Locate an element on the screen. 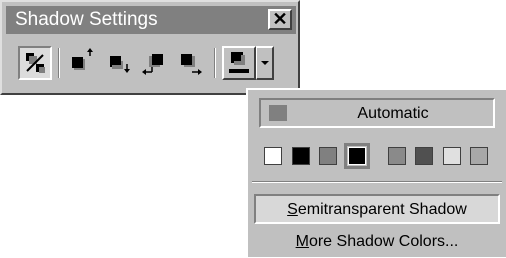 This screenshot has width=506, height=258. semitransparent-shadow-item: Semitransparent Shadow is located at coordinates (377, 209).